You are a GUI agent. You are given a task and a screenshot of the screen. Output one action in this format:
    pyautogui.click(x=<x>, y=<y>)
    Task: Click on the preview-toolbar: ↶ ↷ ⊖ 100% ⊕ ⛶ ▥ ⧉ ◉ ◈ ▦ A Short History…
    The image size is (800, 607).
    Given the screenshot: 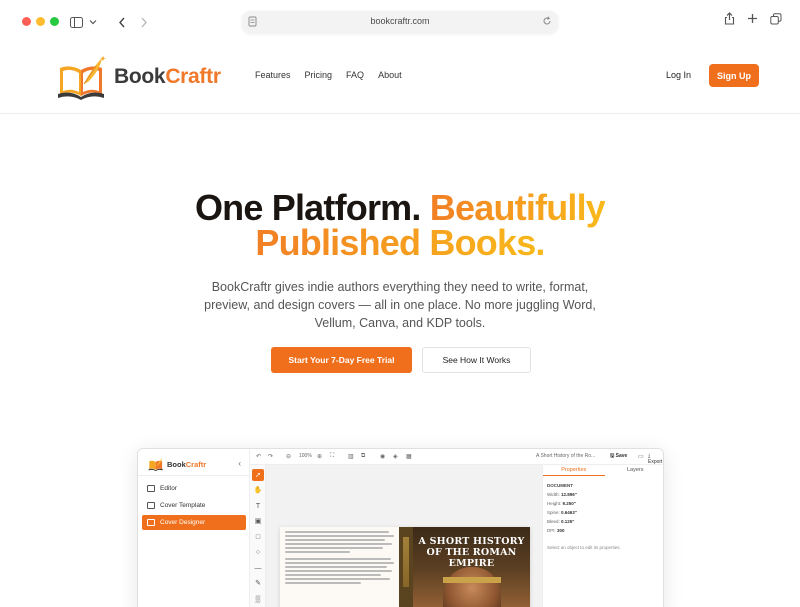 What is the action you would take?
    pyautogui.click(x=456, y=457)
    